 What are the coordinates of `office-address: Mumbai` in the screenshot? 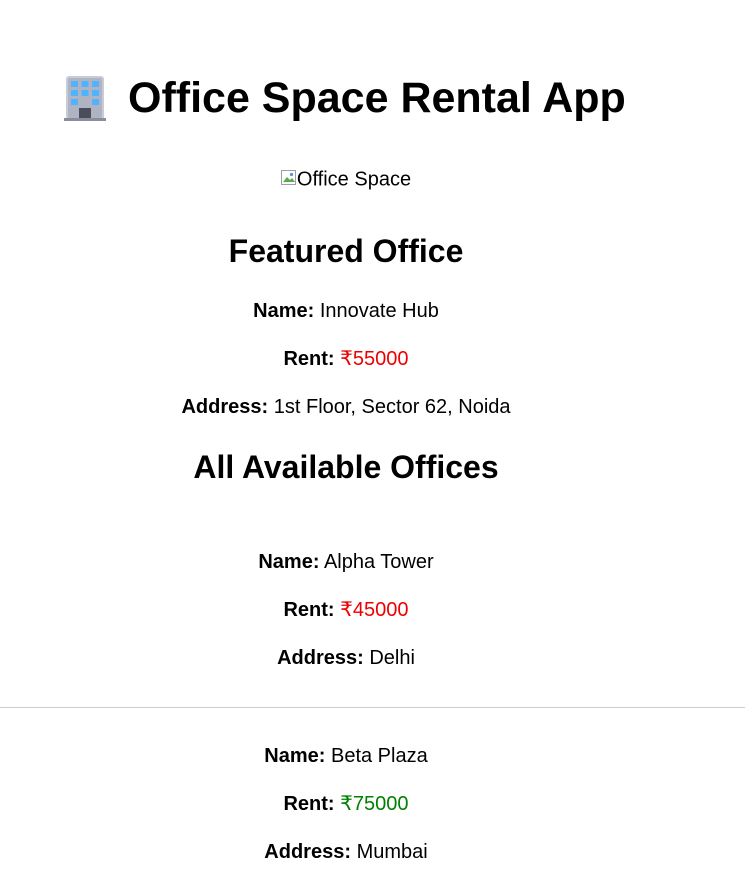 It's located at (392, 852).